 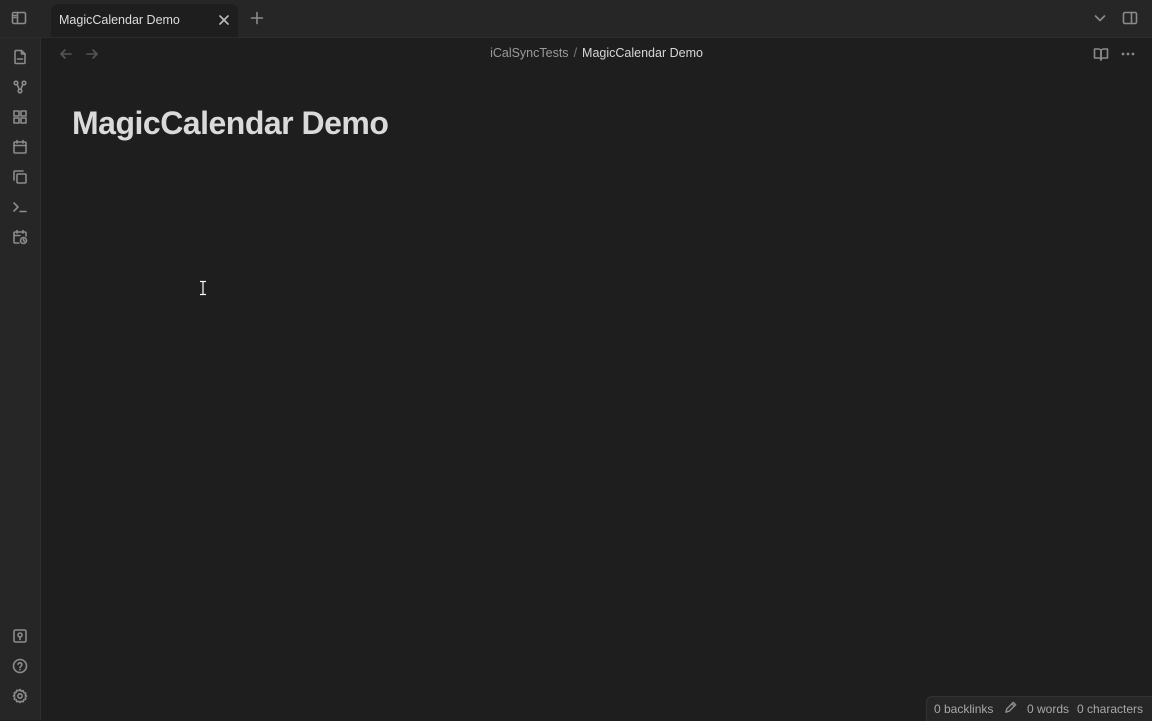 I want to click on vault-icon, so click(x=20, y=636).